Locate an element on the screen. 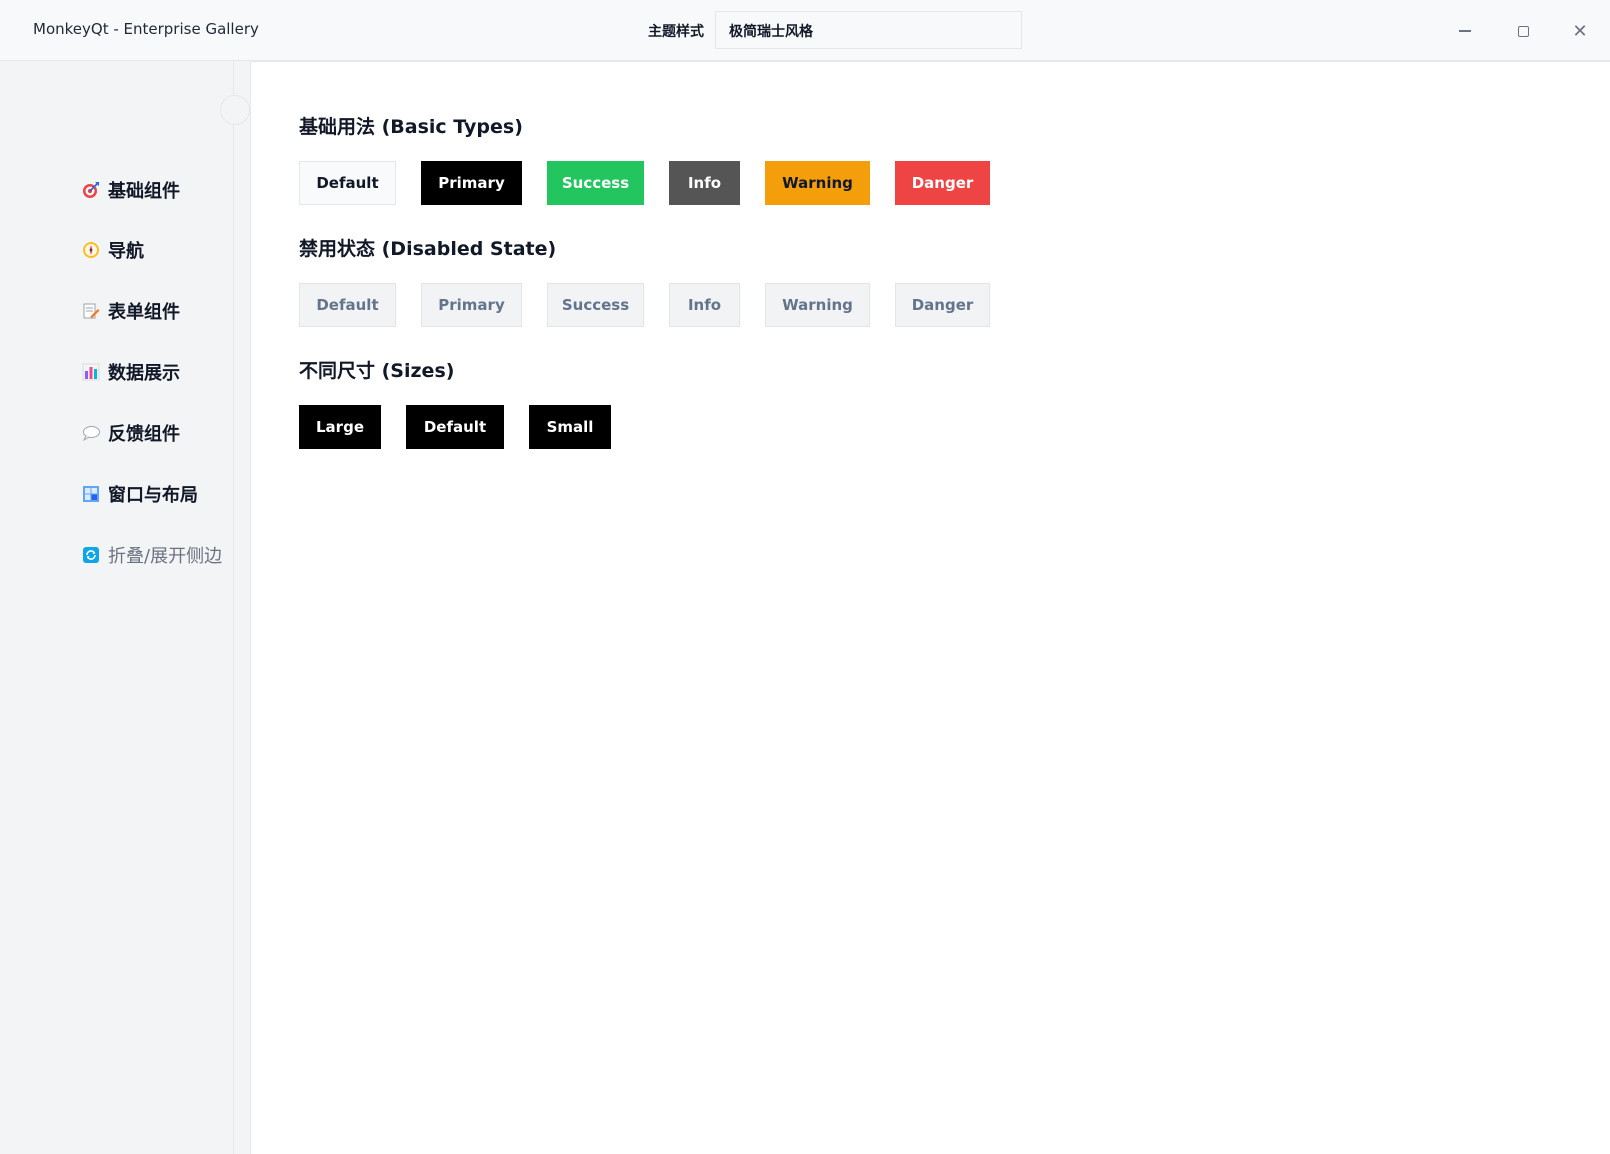 This screenshot has width=1610, height=1154. sidebar-item-label: 基础组件 is located at coordinates (144, 191).